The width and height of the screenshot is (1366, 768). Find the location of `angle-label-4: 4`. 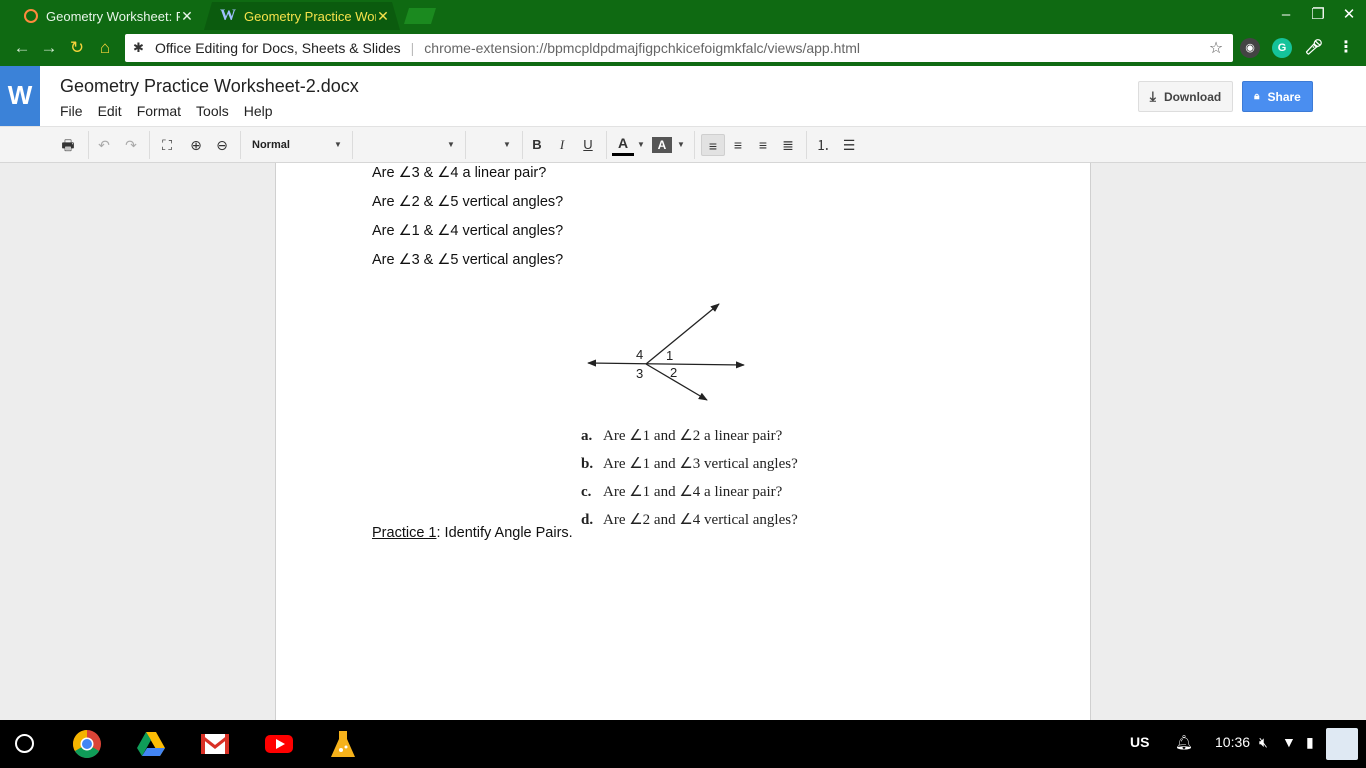

angle-label-4: 4 is located at coordinates (639, 354).